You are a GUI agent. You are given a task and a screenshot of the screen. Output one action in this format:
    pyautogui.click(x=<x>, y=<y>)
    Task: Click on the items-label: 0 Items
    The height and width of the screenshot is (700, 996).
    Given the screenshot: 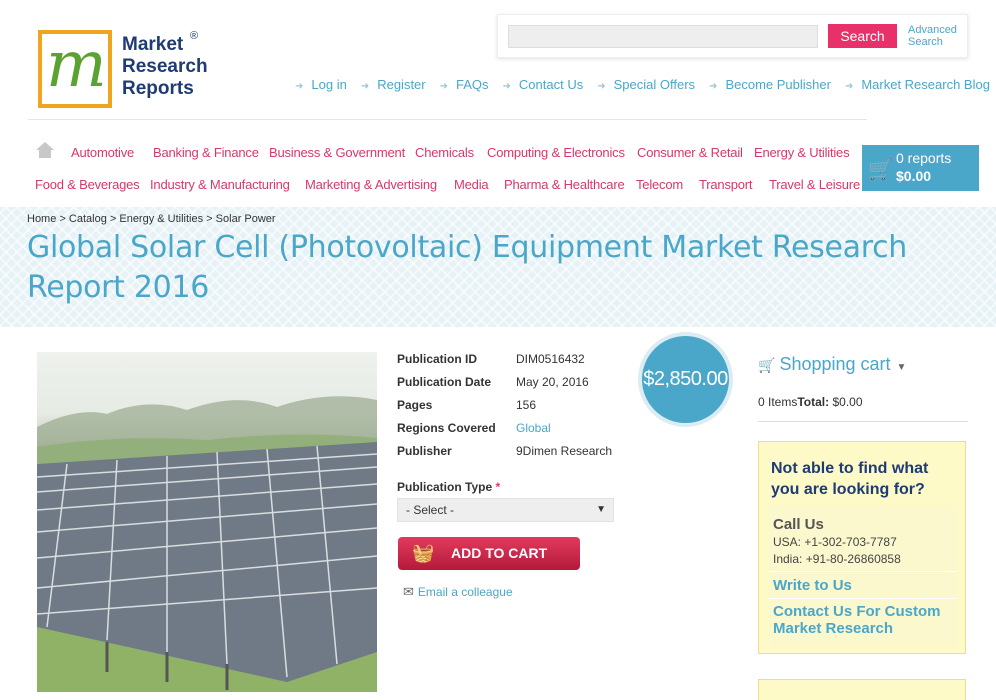 What is the action you would take?
    pyautogui.click(x=778, y=402)
    